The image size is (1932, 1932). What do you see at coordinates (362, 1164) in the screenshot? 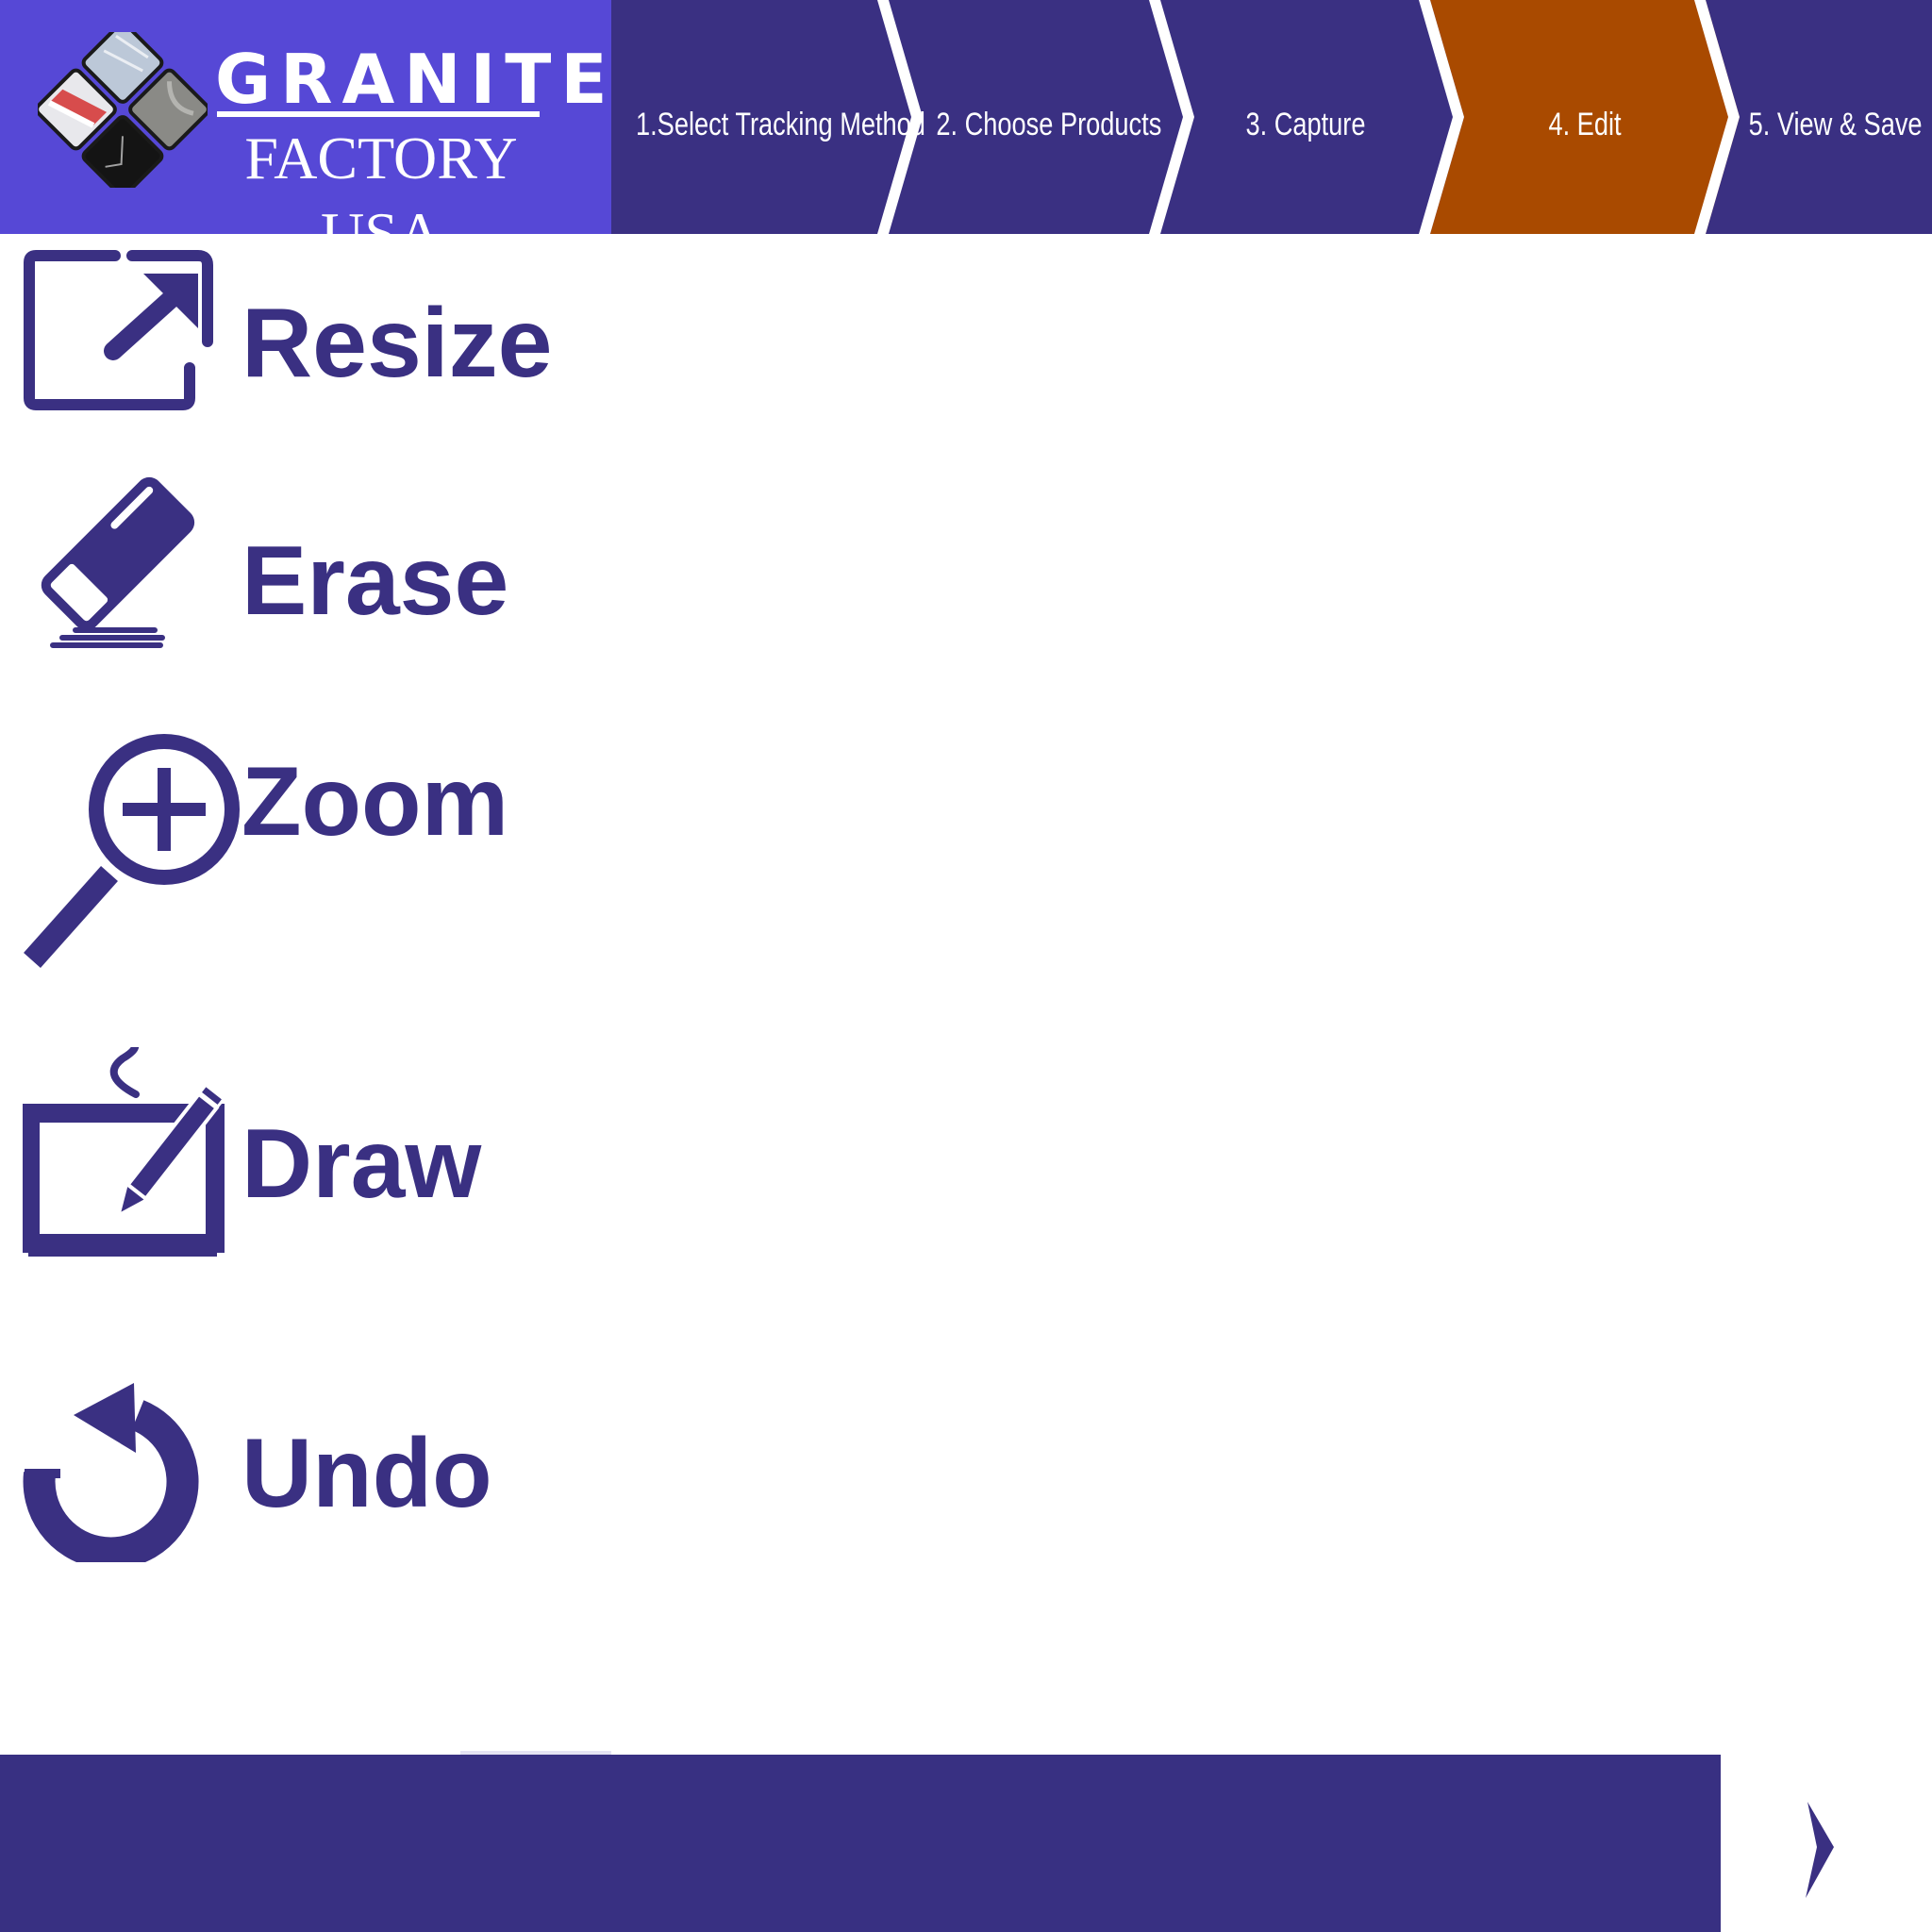
I see `draw-label: Draw` at bounding box center [362, 1164].